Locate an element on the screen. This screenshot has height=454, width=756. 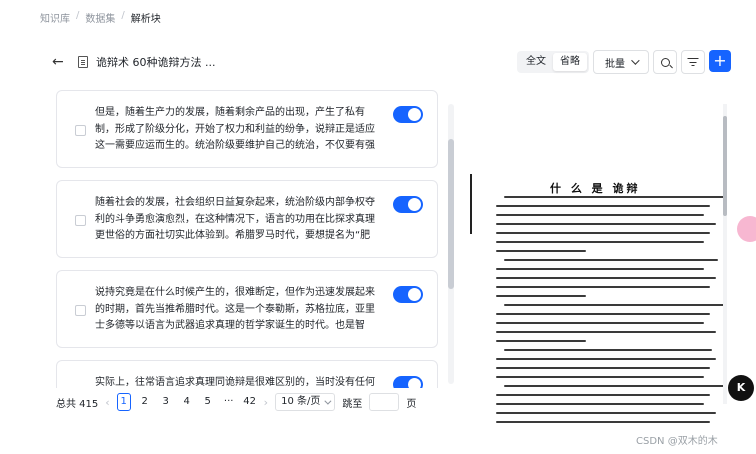
filter-button is located at coordinates (693, 62).